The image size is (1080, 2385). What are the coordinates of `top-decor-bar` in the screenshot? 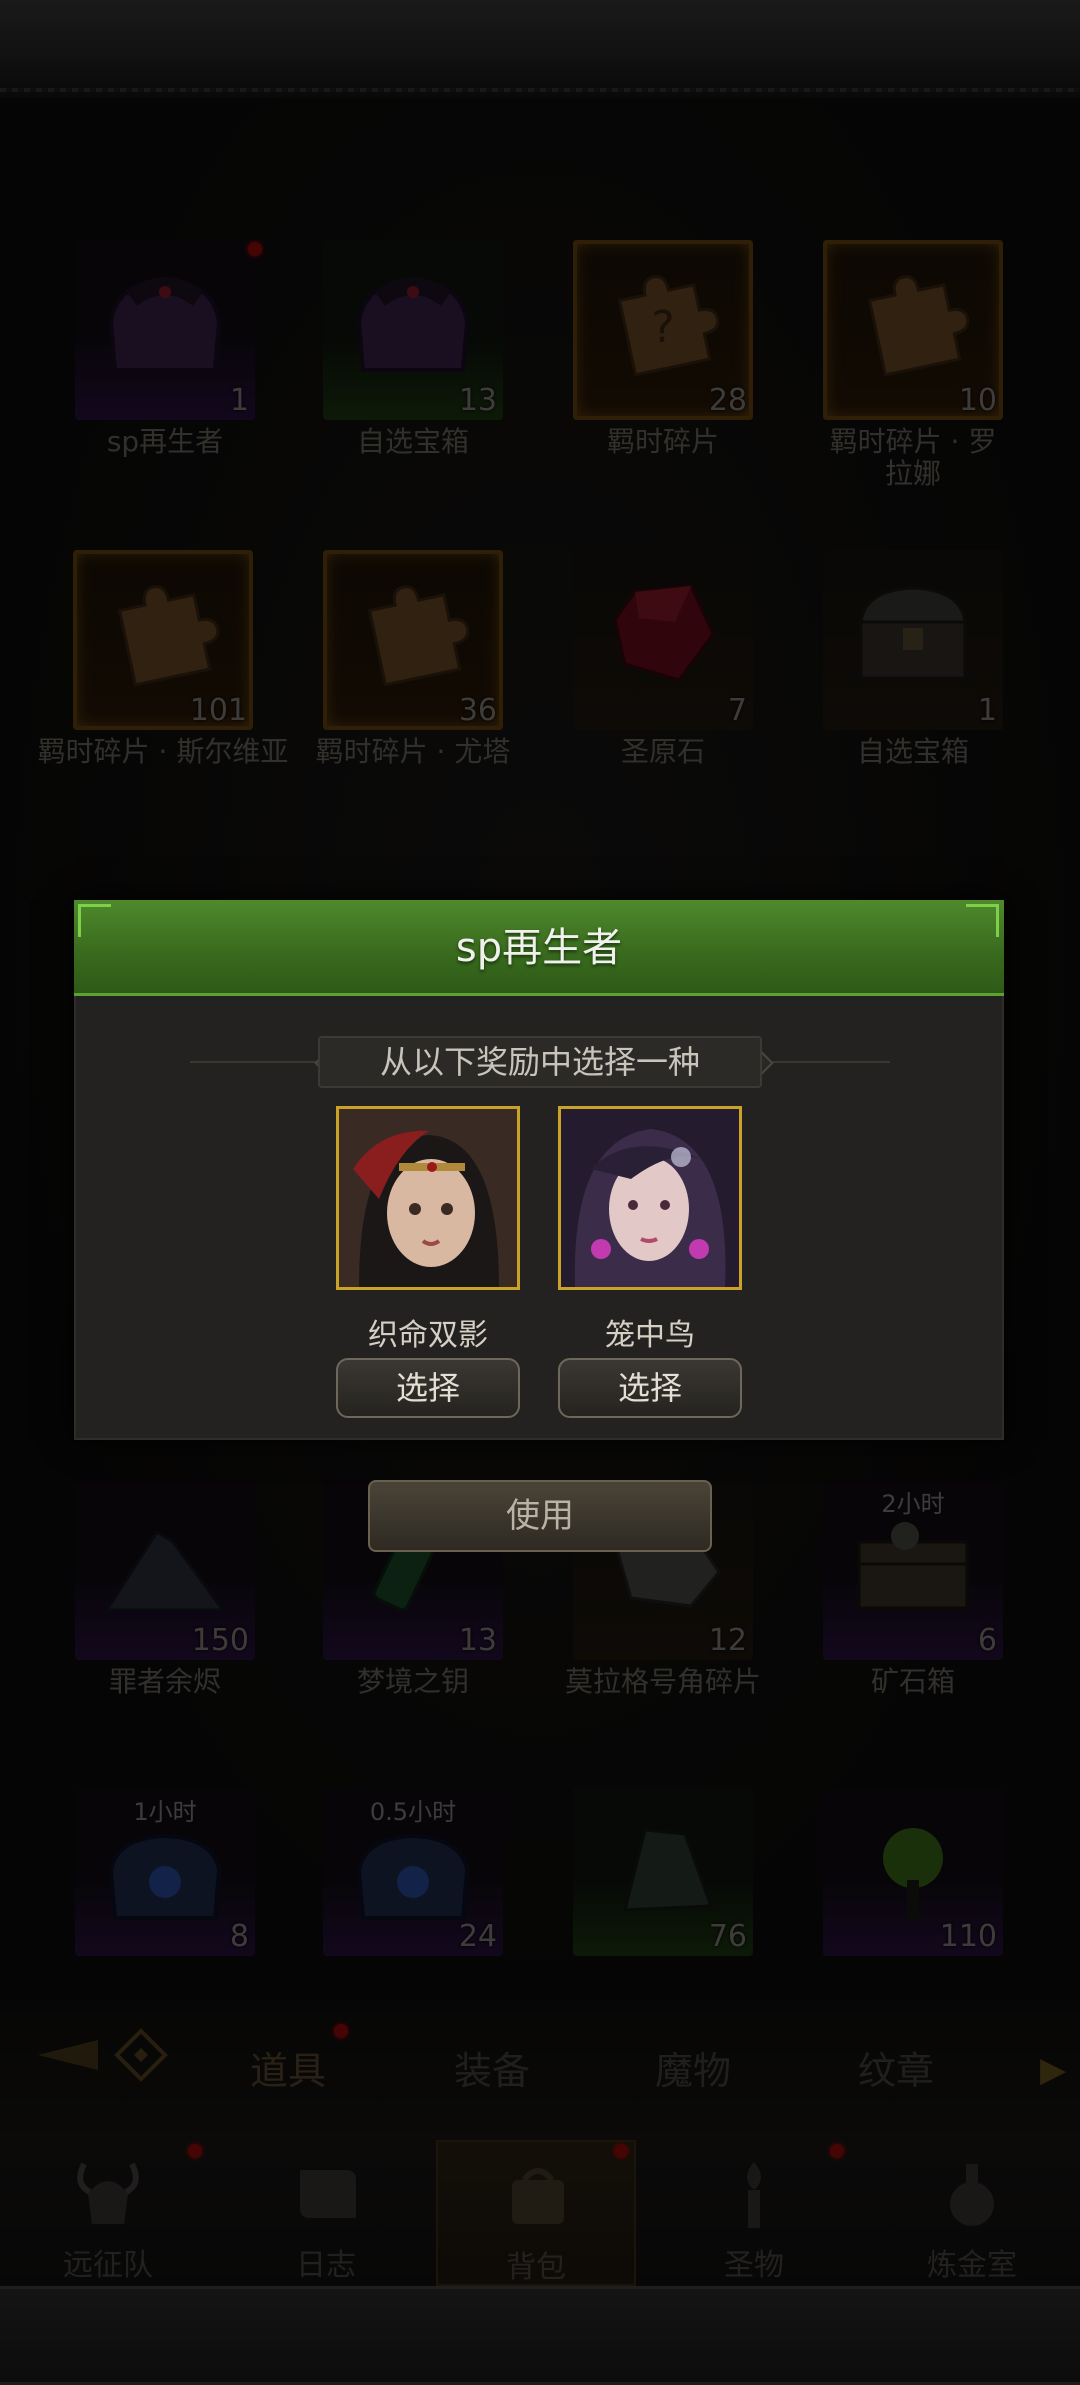 It's located at (540, 50).